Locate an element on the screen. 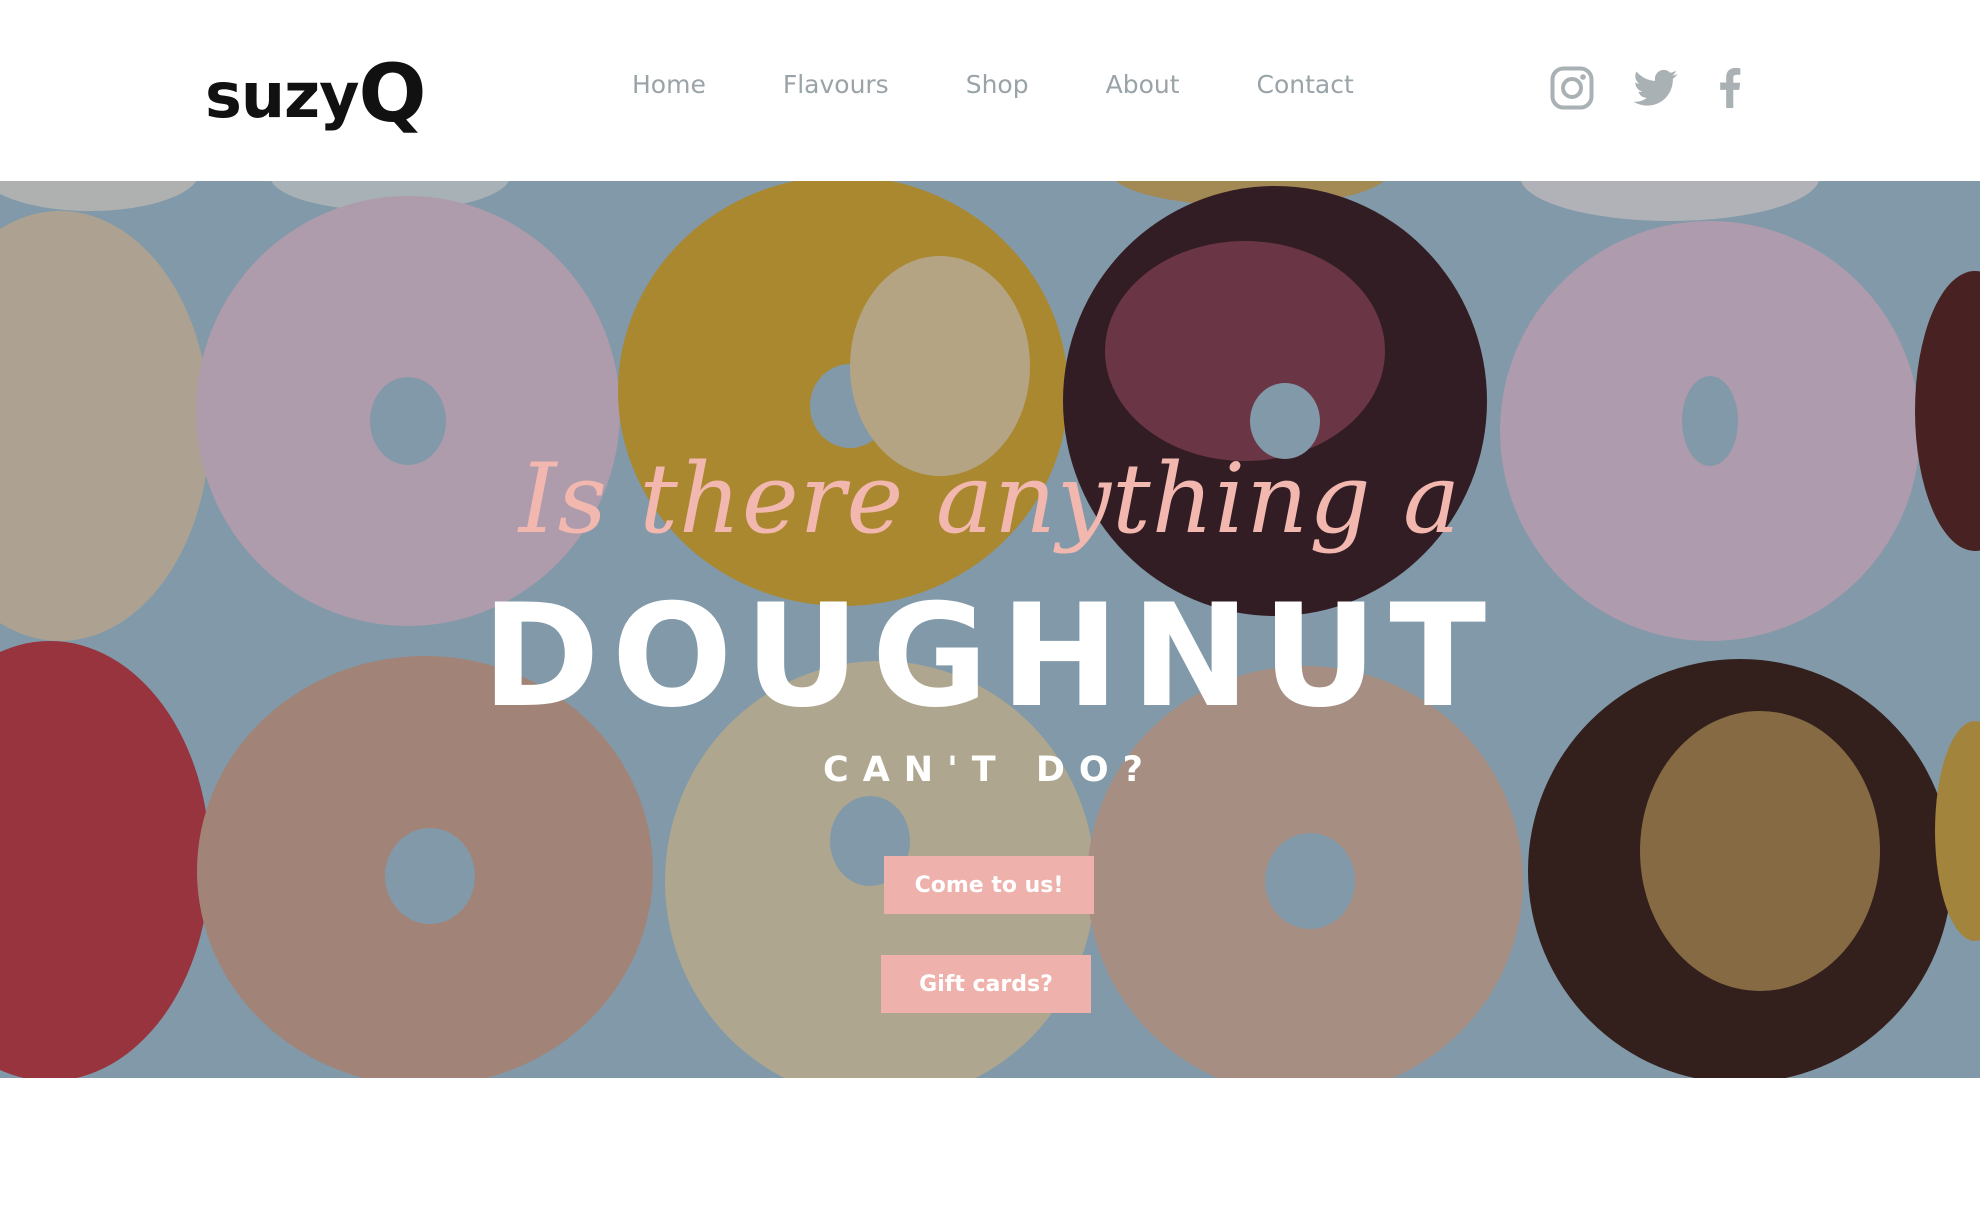 Image resolution: width=1980 pixels, height=1226 pixels. site-header: suzyQ Home Flavours Shop About Contact is located at coordinates (990, 90).